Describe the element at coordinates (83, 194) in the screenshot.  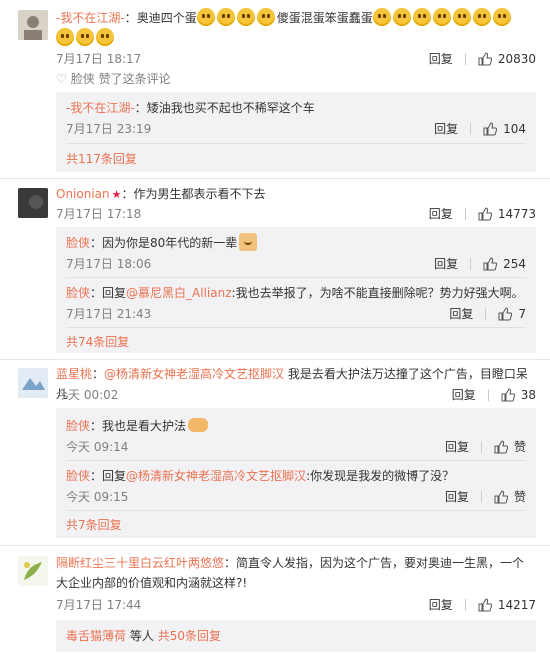
I see `comment-username: Onionian` at that location.